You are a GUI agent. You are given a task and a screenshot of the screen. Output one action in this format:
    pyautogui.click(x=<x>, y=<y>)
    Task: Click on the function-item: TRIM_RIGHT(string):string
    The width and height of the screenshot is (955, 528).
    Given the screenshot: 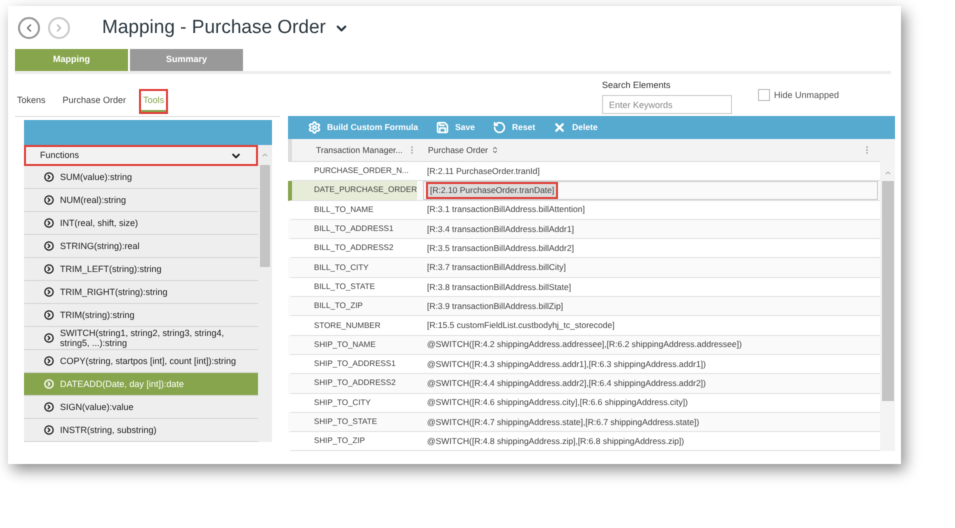 What is the action you would take?
    pyautogui.click(x=141, y=292)
    